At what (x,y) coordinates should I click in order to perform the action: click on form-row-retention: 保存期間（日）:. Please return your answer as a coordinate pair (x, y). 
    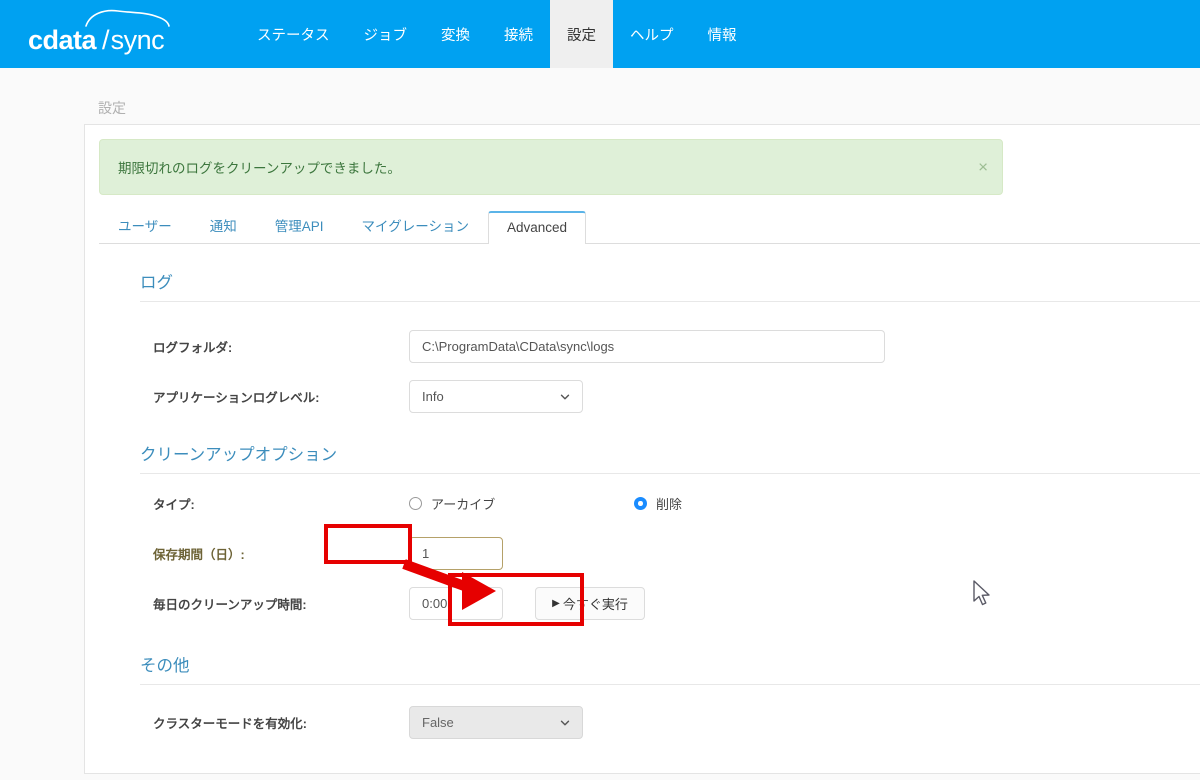
    Looking at the image, I should click on (328, 553).